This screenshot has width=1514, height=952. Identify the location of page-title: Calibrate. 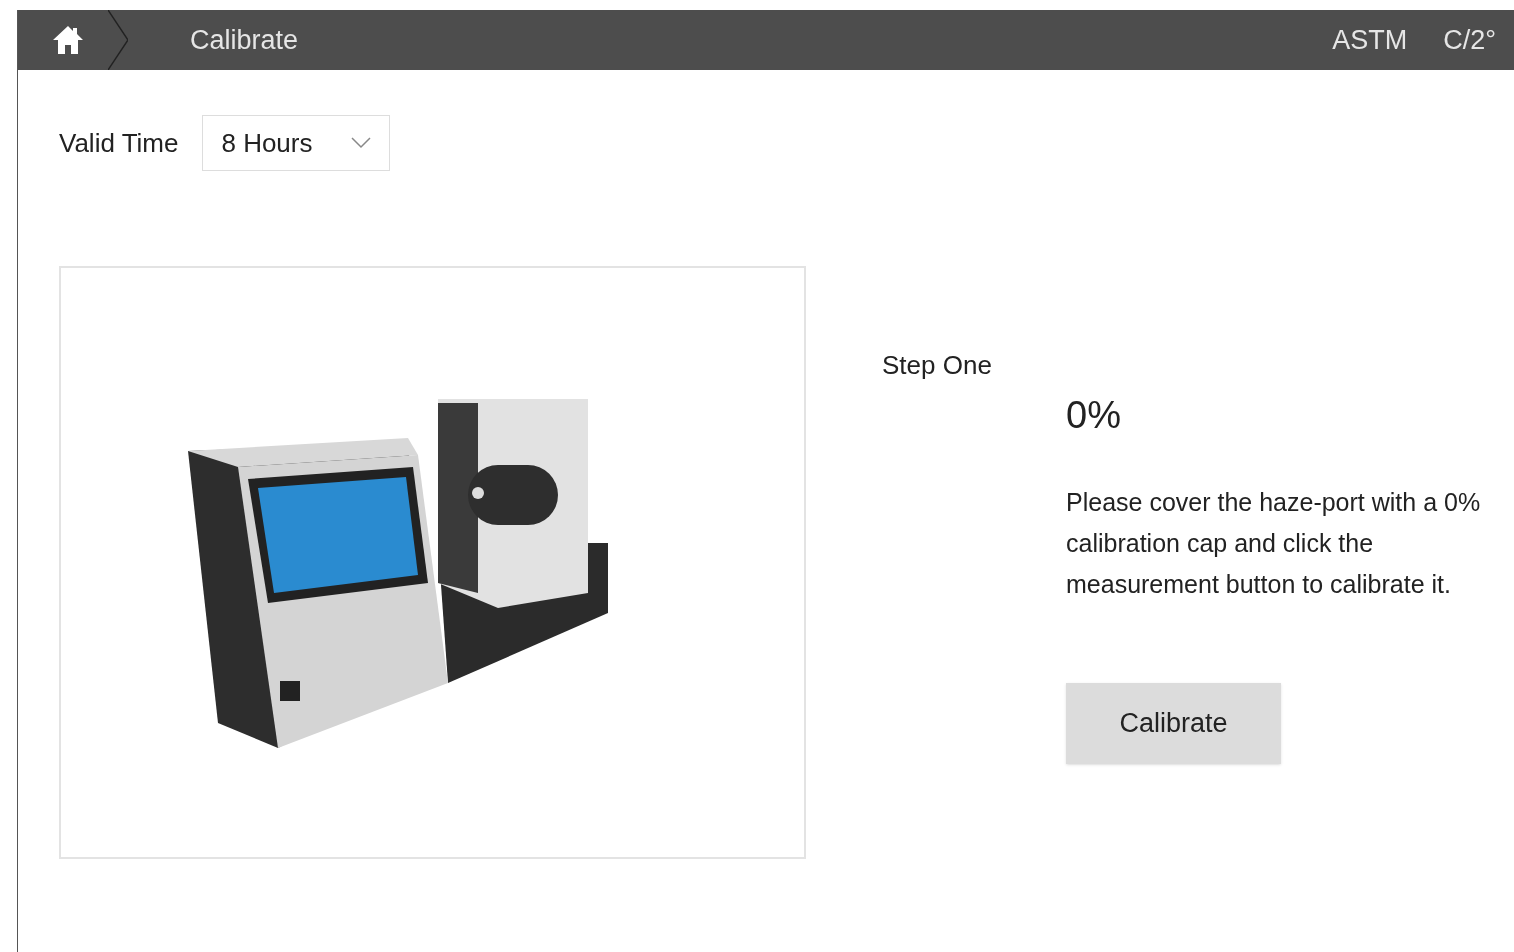
(244, 40).